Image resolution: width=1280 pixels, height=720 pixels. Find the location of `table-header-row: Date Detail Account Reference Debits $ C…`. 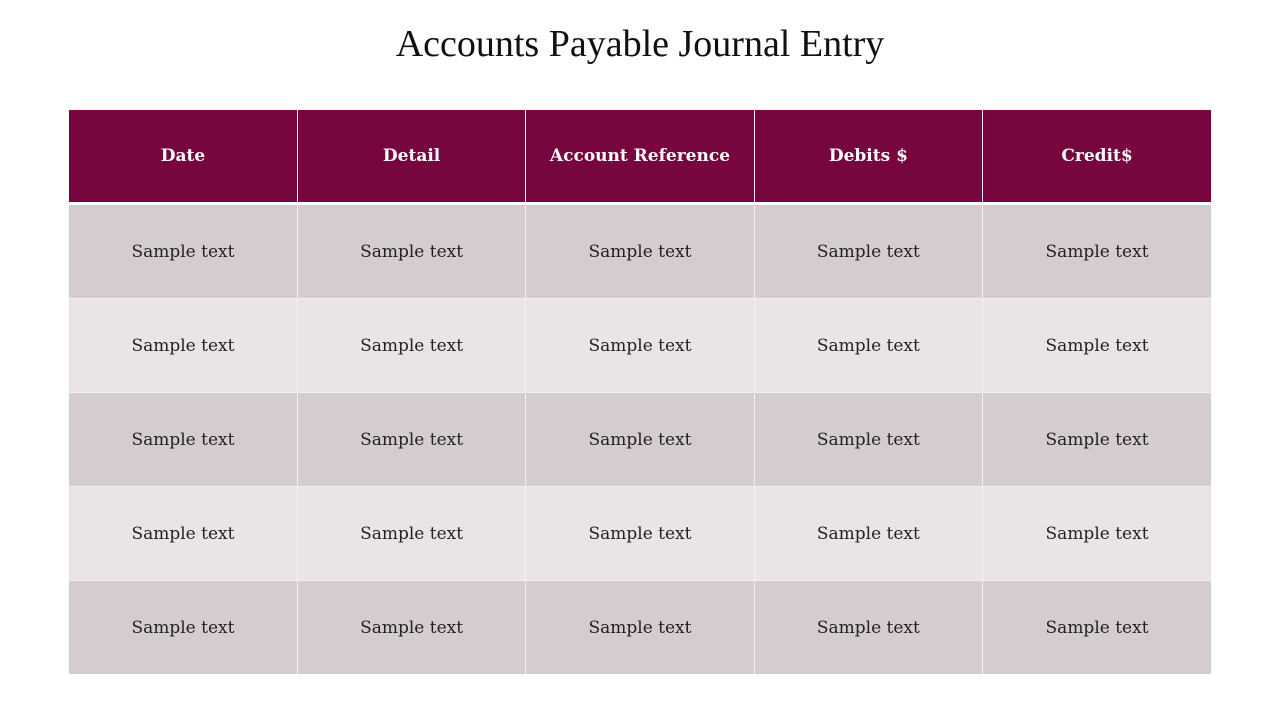

table-header-row: Date Detail Account Reference Debits $ C… is located at coordinates (640, 157).